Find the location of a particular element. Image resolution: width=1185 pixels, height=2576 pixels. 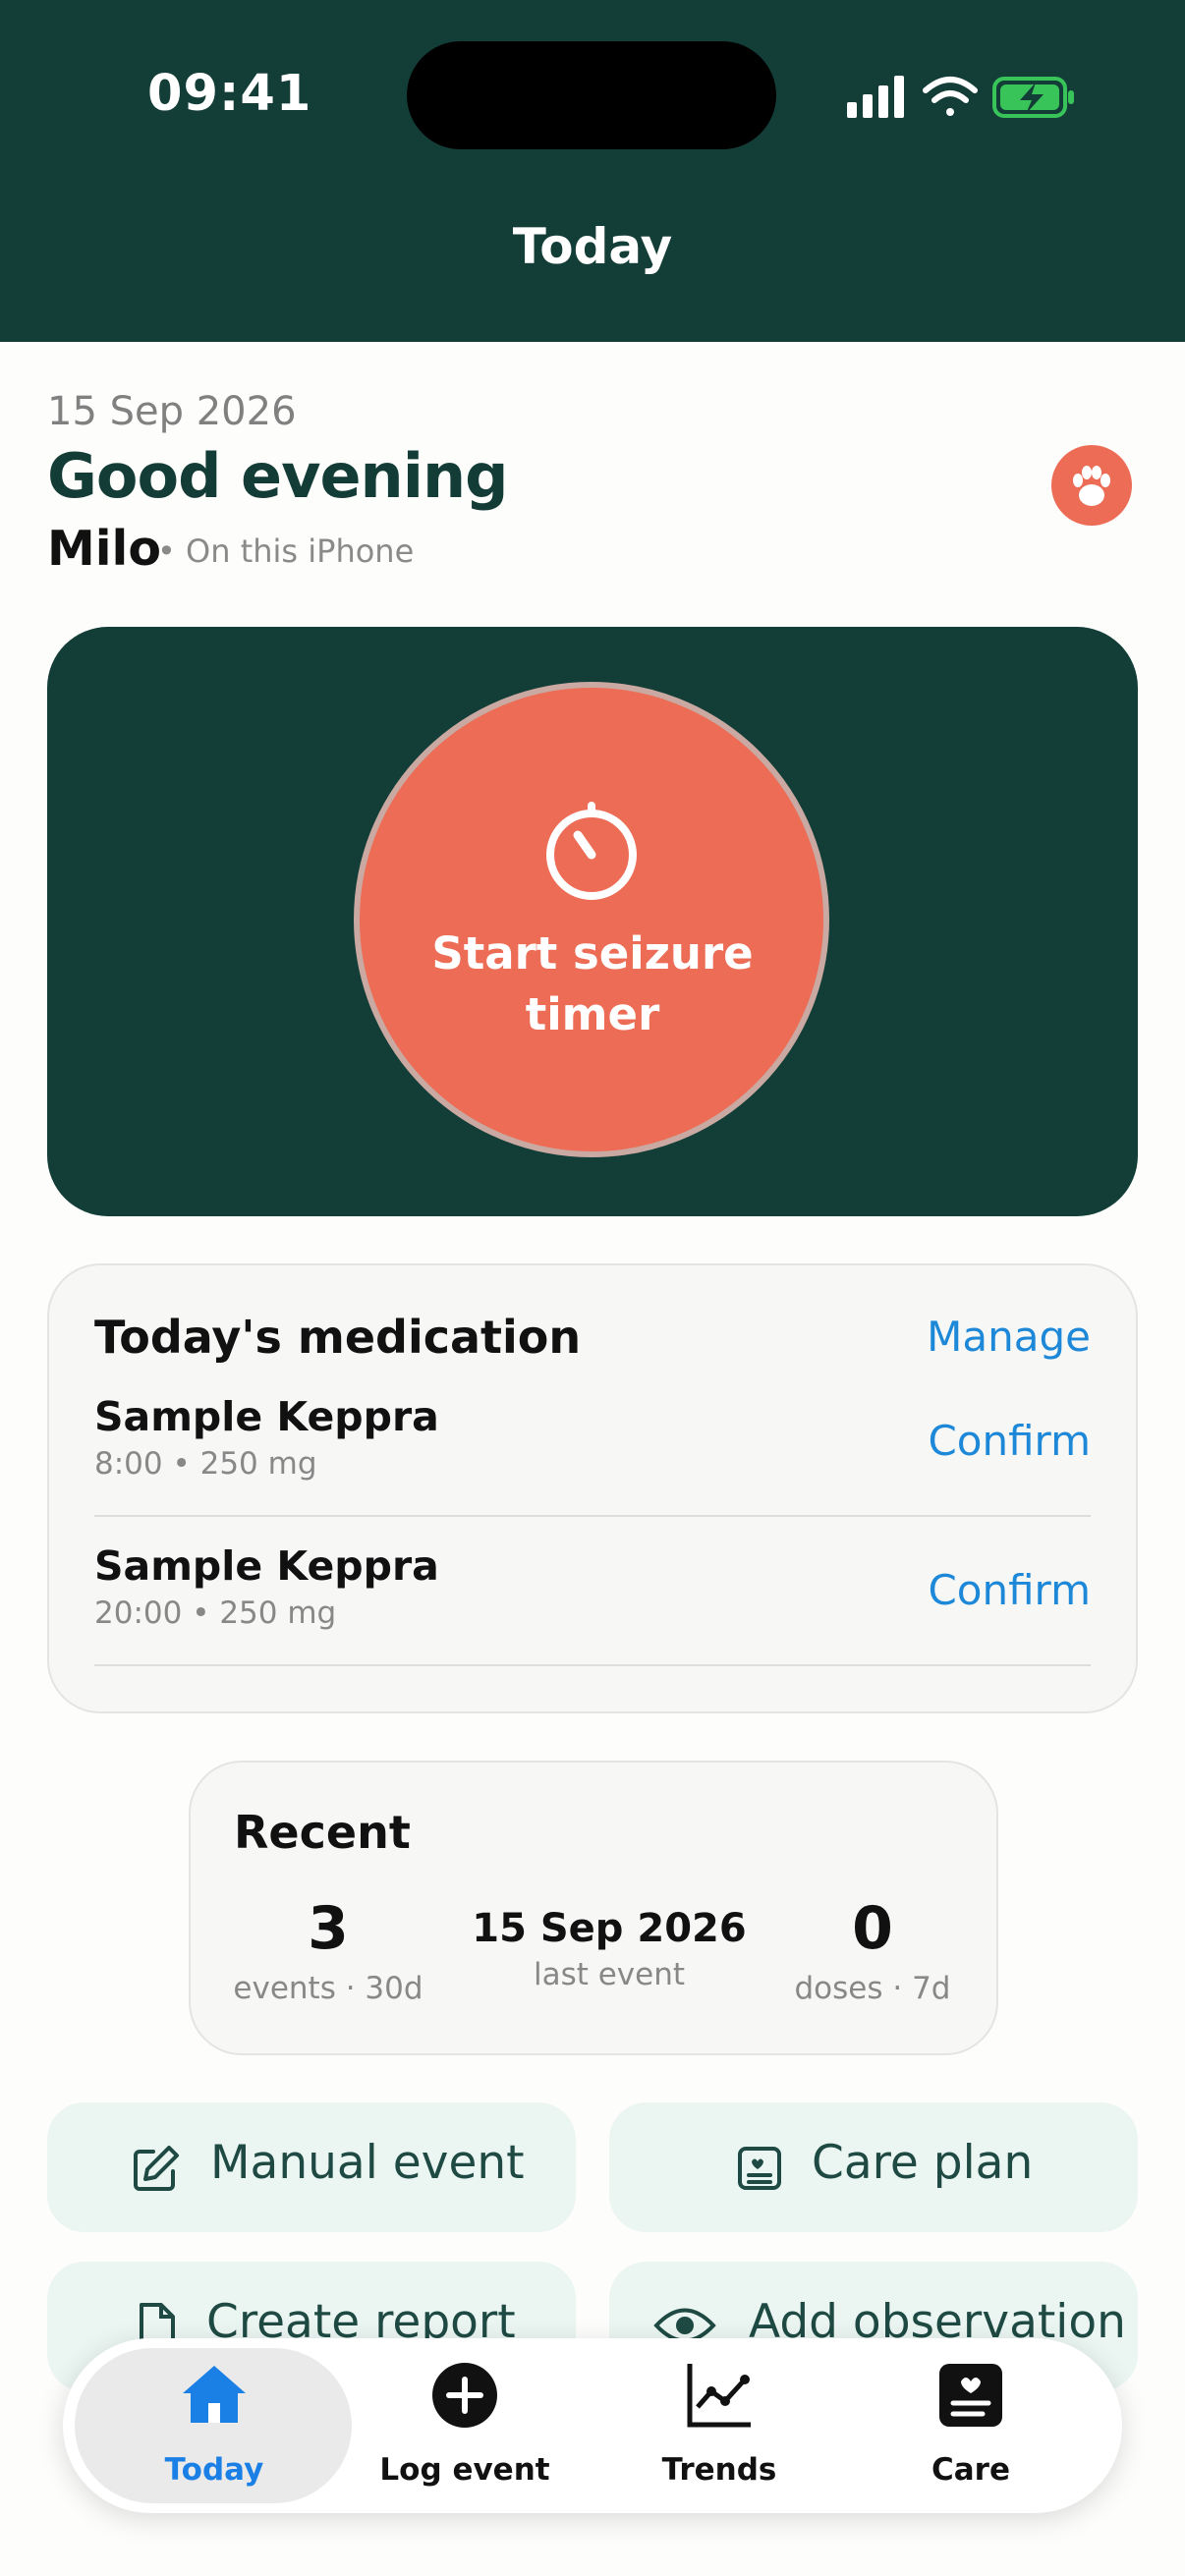

stat-last-event-label: last event is located at coordinates (610, 1974).